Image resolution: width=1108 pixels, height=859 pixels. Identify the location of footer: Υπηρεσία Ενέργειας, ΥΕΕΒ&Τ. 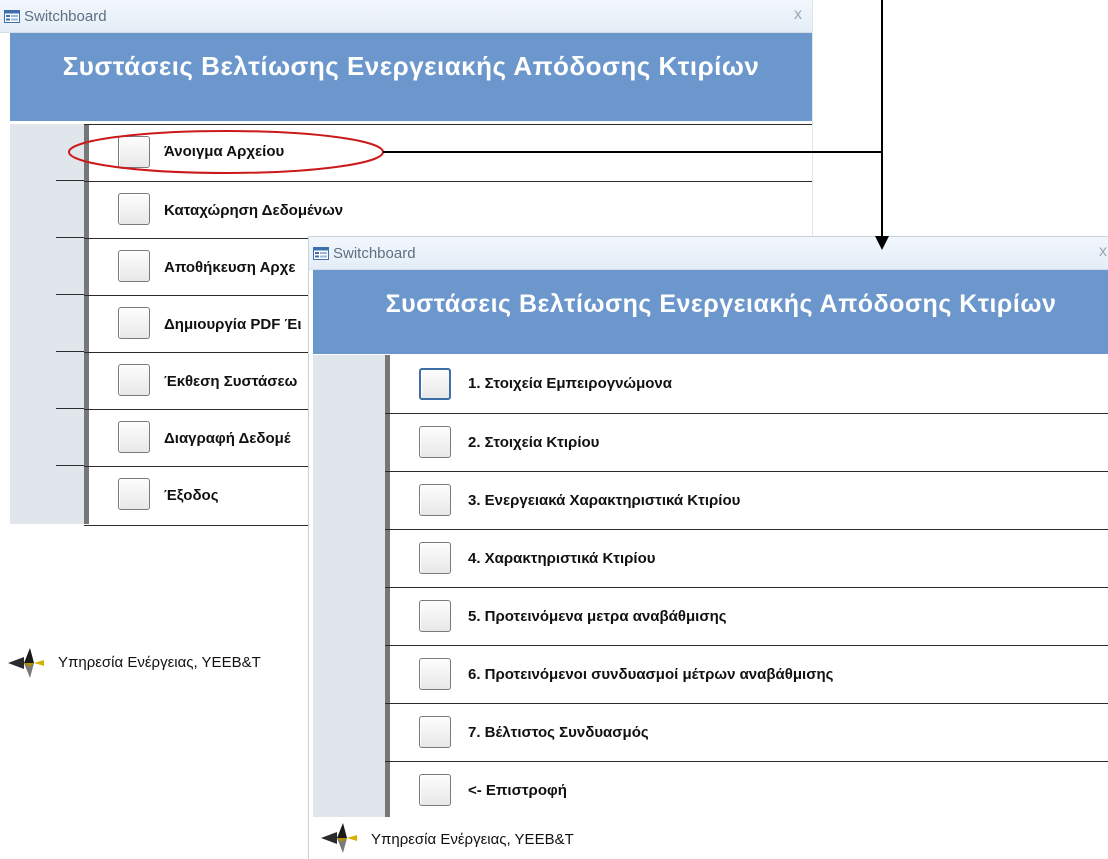
(708, 837).